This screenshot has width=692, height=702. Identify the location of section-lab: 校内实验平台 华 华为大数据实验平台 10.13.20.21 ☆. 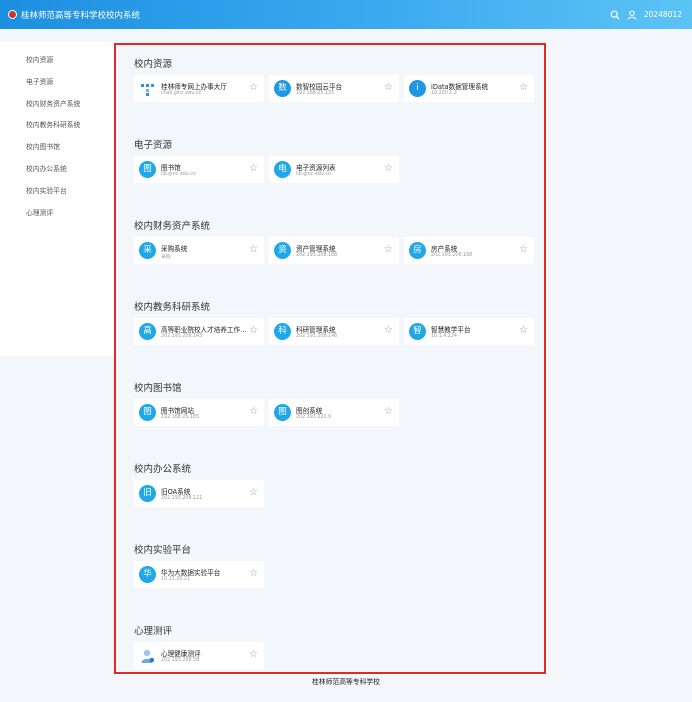
(199, 565).